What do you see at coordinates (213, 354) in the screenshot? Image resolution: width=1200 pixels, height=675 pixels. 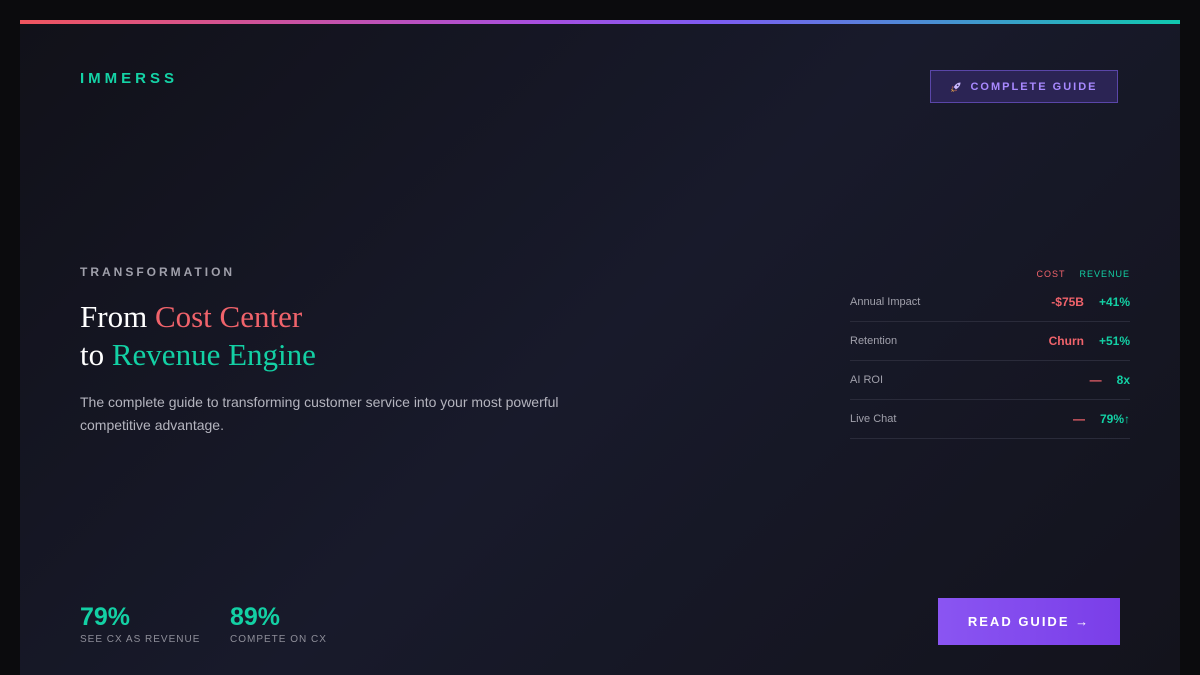 I see `headline-revenue-engine: Revenue Engine` at bounding box center [213, 354].